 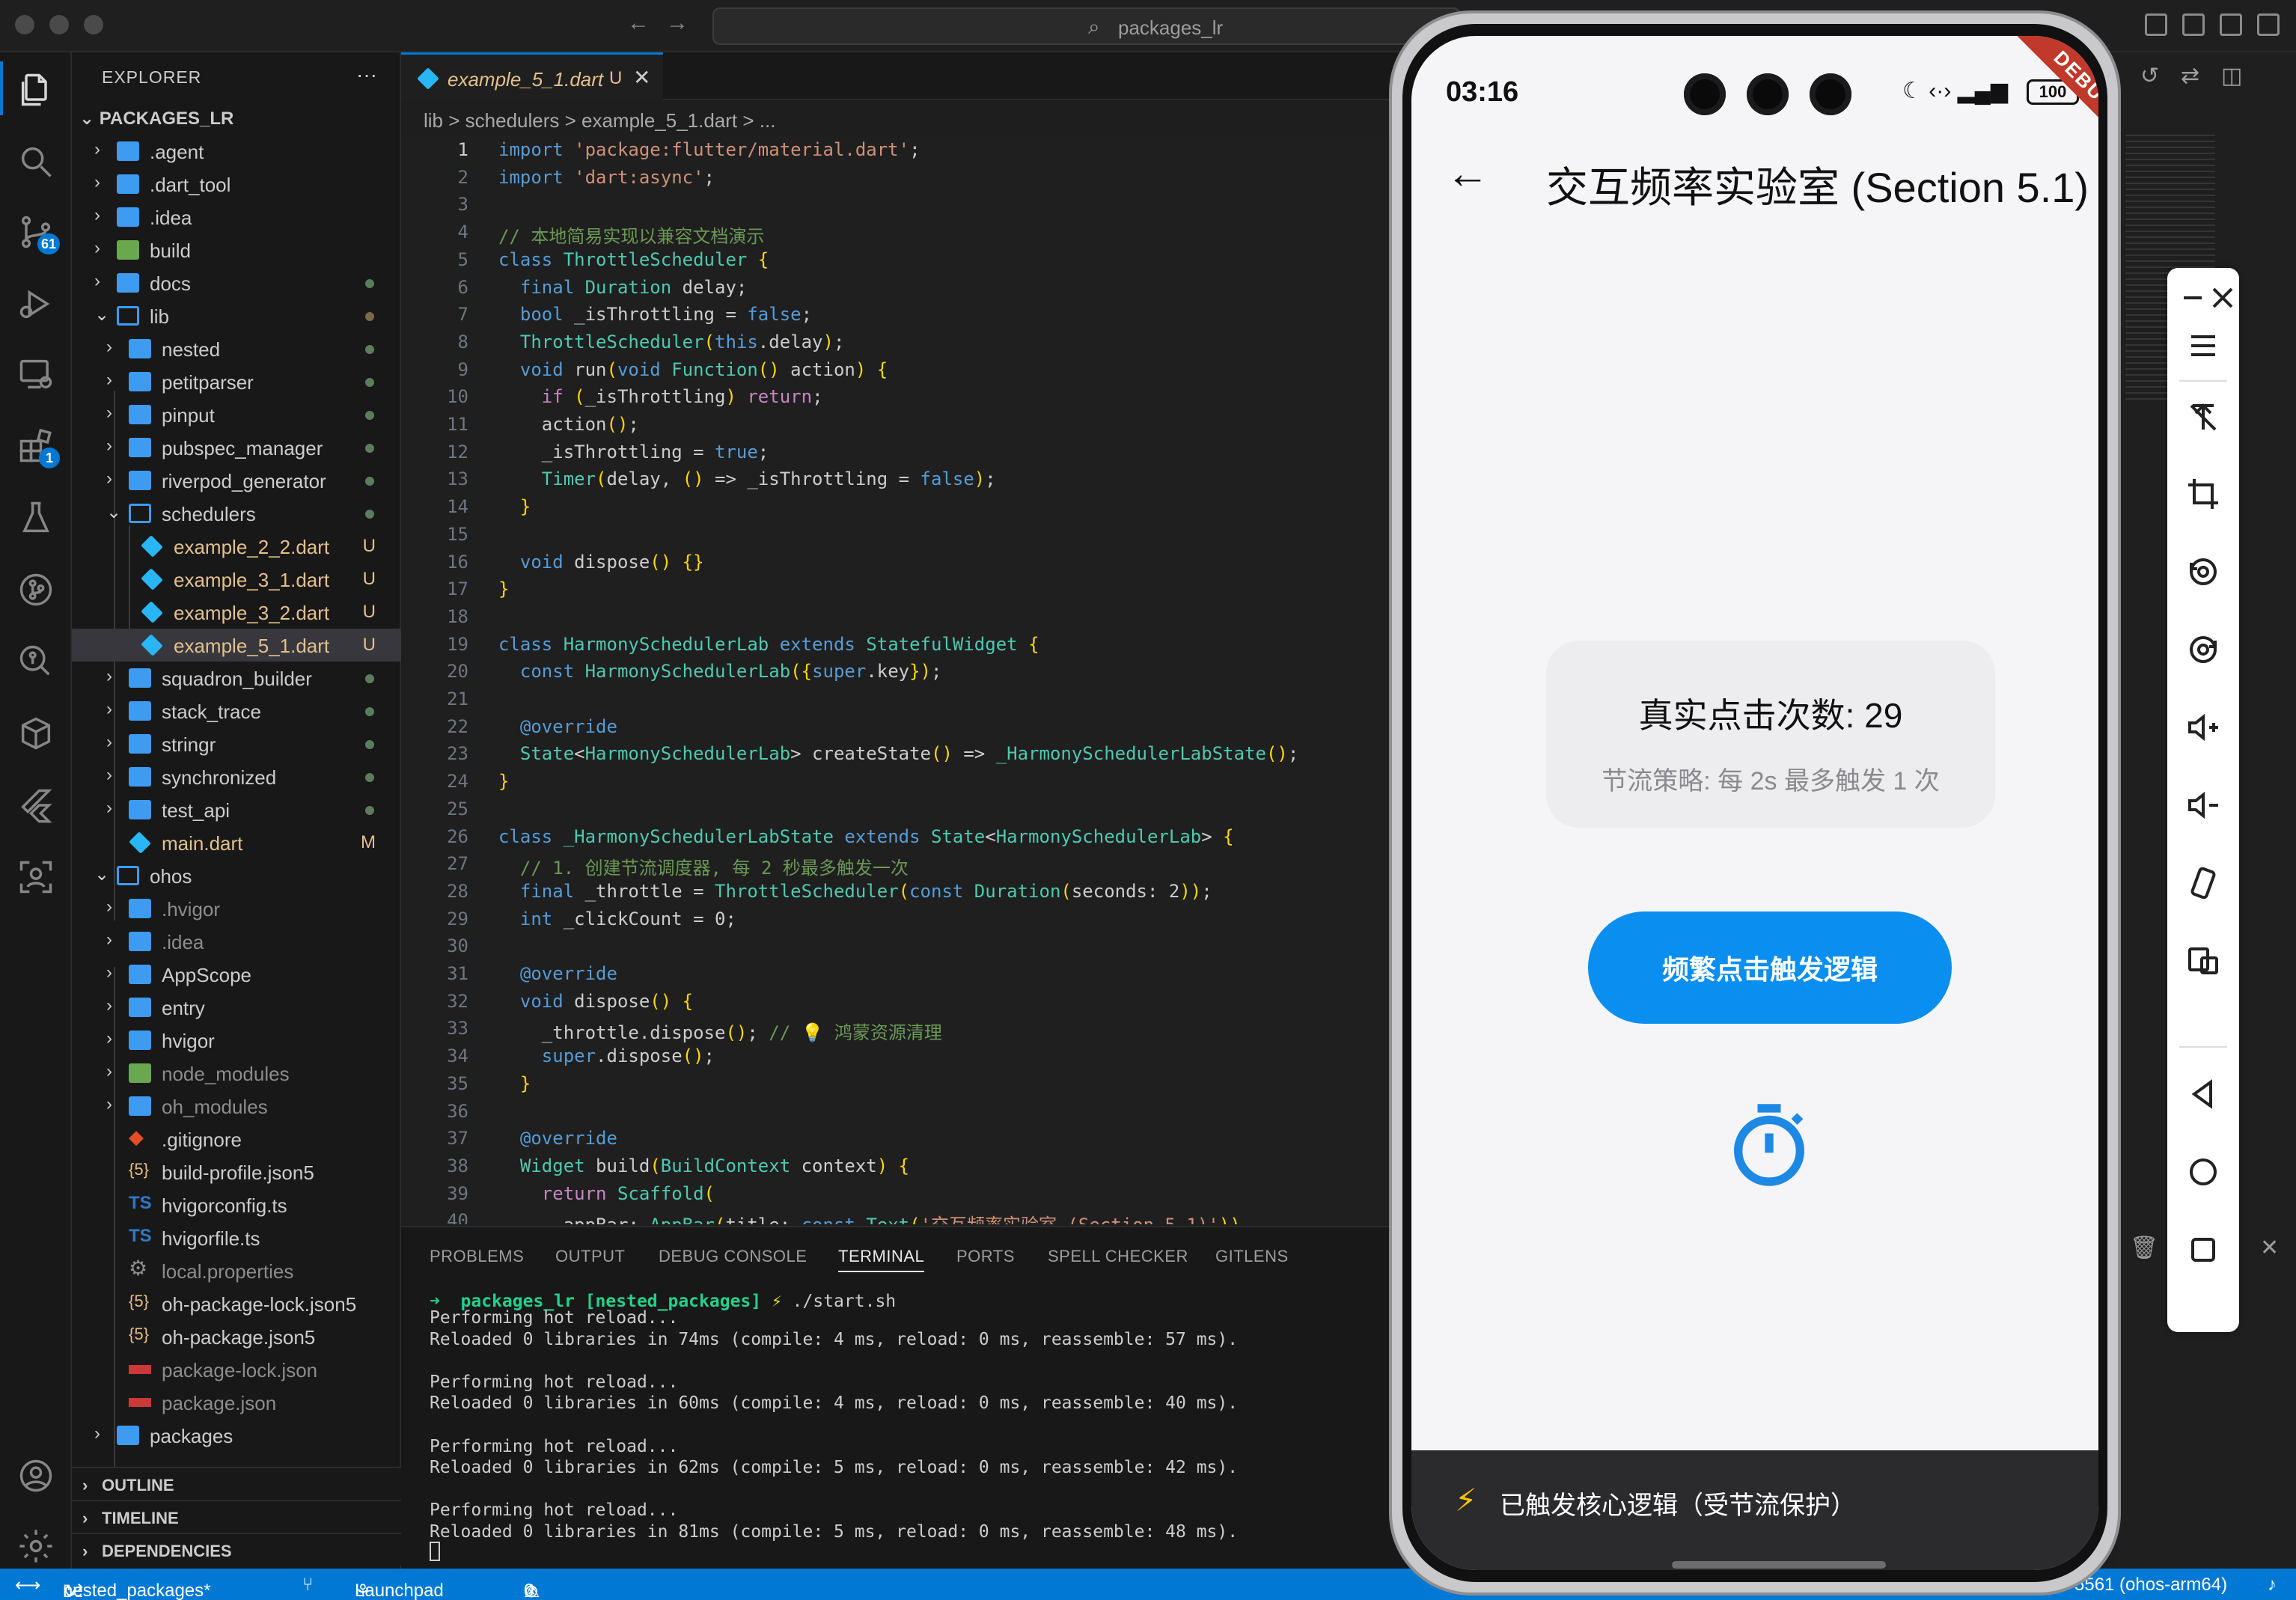 What do you see at coordinates (2231, 76) in the screenshot?
I see `split-editor-icon: ◫` at bounding box center [2231, 76].